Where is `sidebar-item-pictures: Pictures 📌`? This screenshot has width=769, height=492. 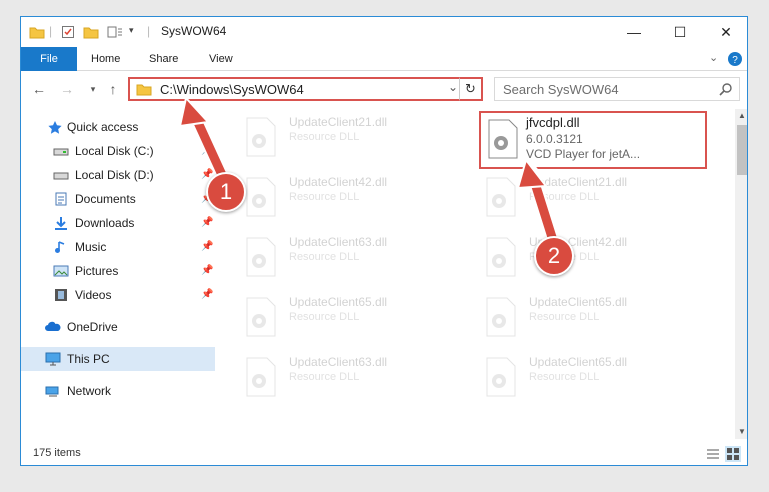
sidebar-item-pictures: Pictures 📌 is located at coordinates (118, 271).